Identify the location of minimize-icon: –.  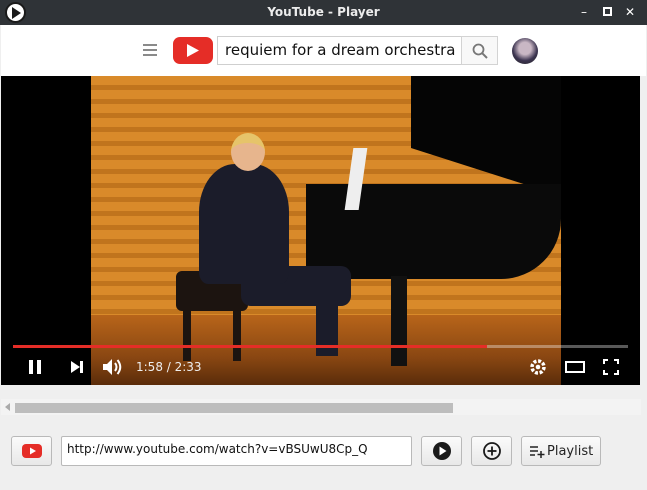
(584, 12).